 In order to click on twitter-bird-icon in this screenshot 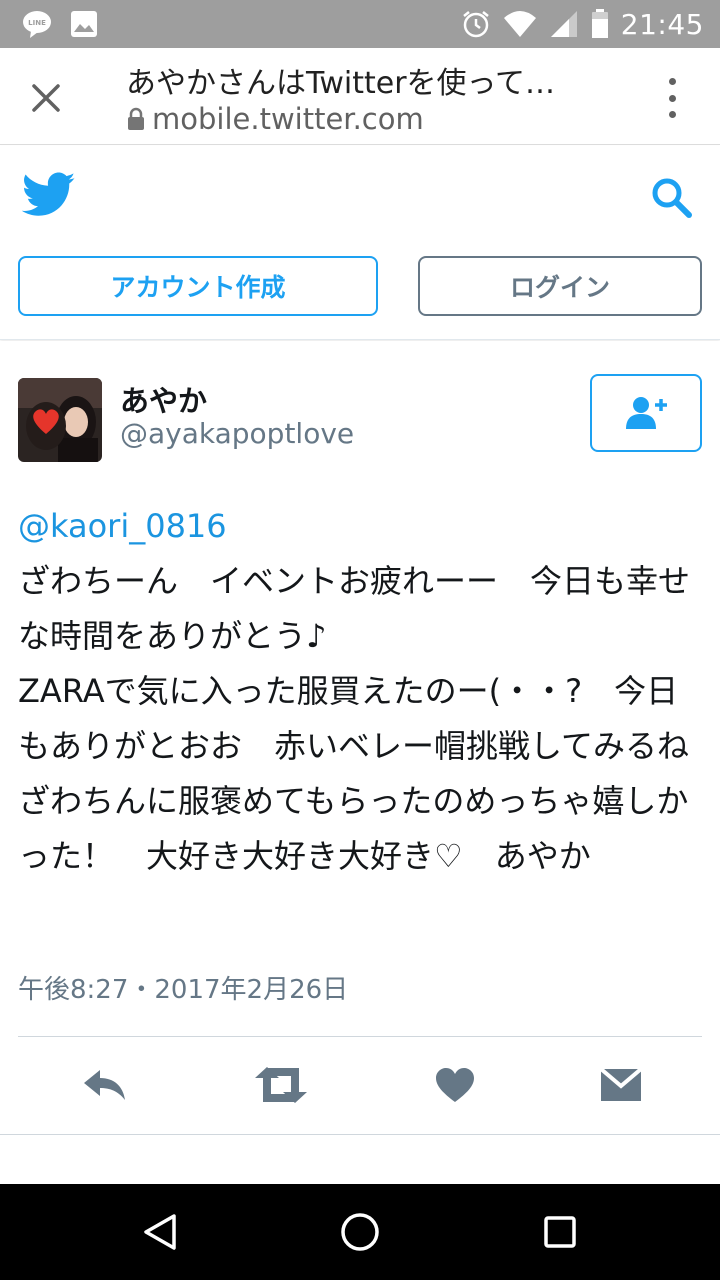, I will do `click(48, 195)`.